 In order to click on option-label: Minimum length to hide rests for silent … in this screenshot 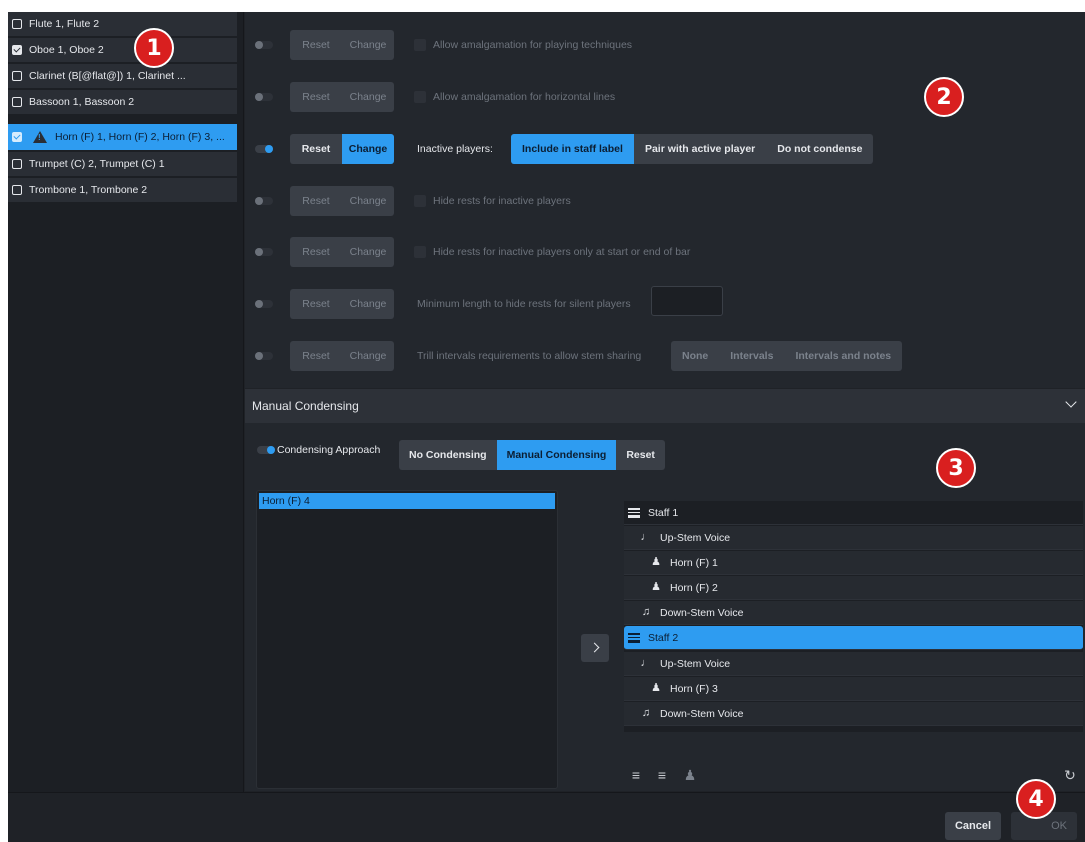, I will do `click(524, 304)`.